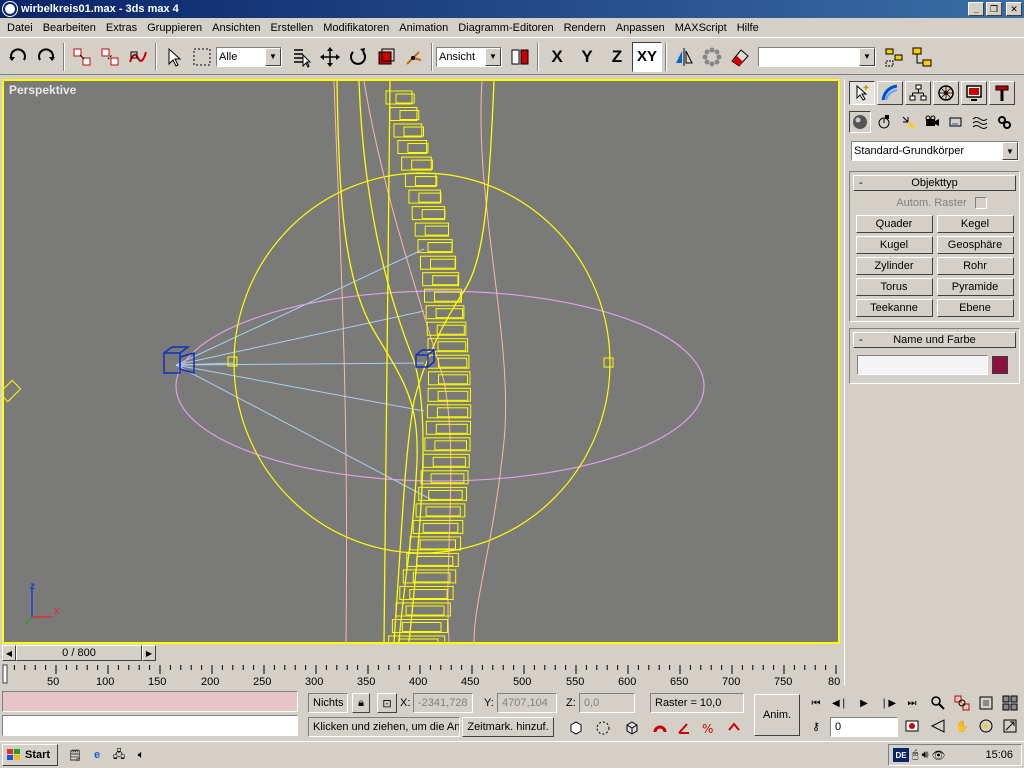 This screenshot has width=1024, height=768. I want to click on bind-to-space-warp-button, so click(138, 57).